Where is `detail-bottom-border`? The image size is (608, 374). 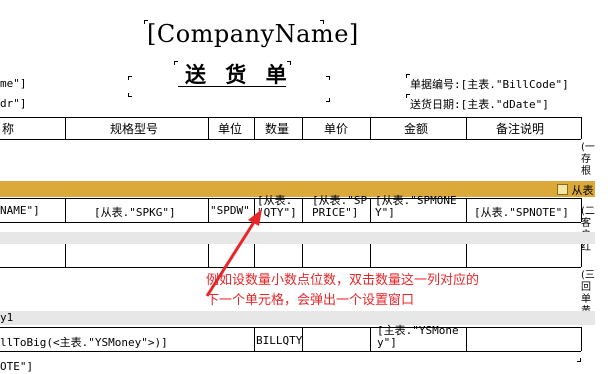
detail-bottom-border is located at coordinates (290, 222).